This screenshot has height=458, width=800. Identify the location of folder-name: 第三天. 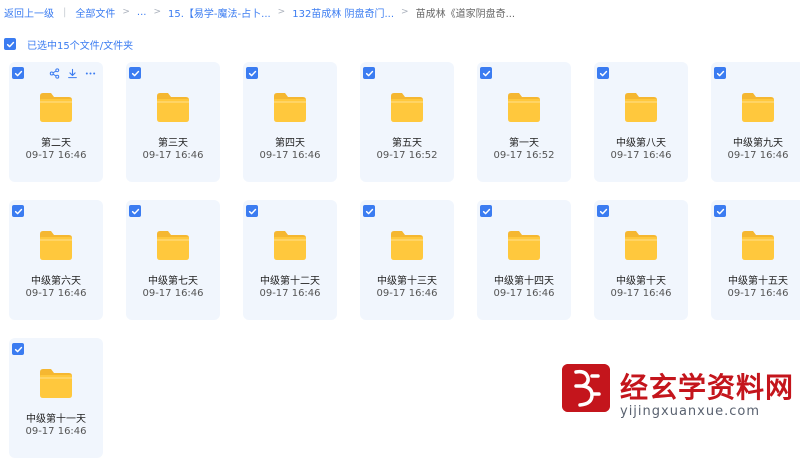
(173, 143).